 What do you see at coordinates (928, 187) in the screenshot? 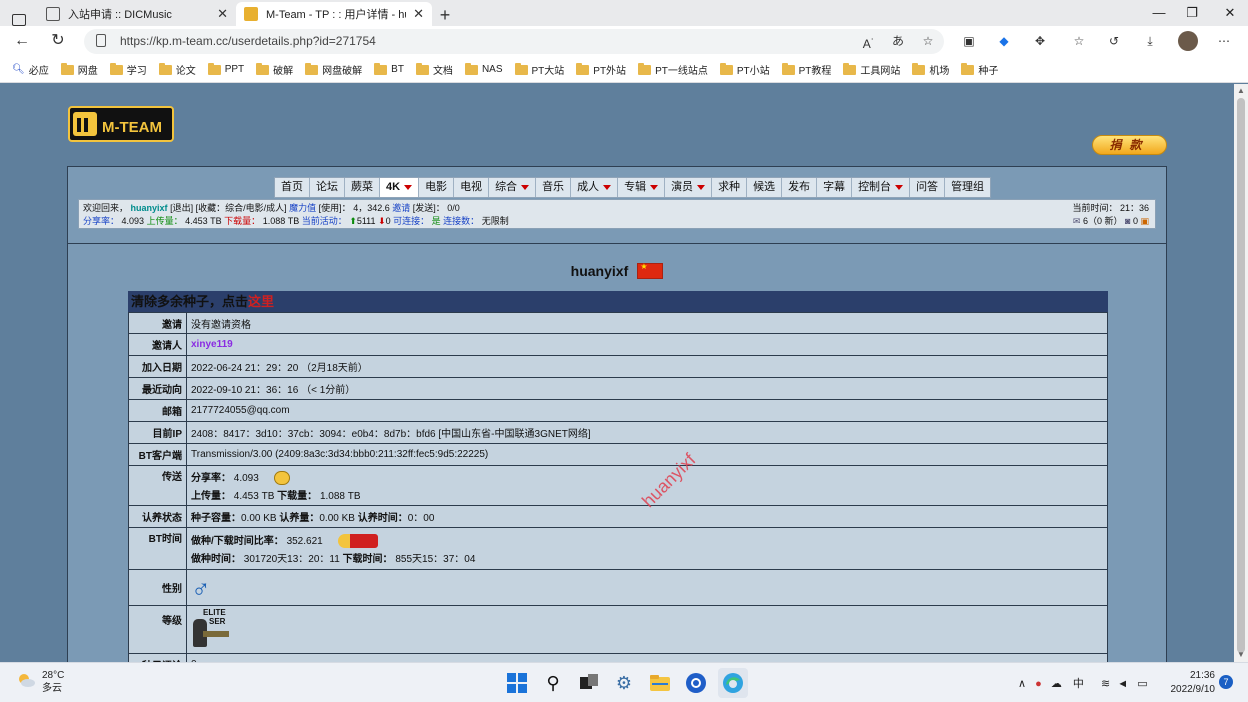
I see `nav-item: 问答` at bounding box center [928, 187].